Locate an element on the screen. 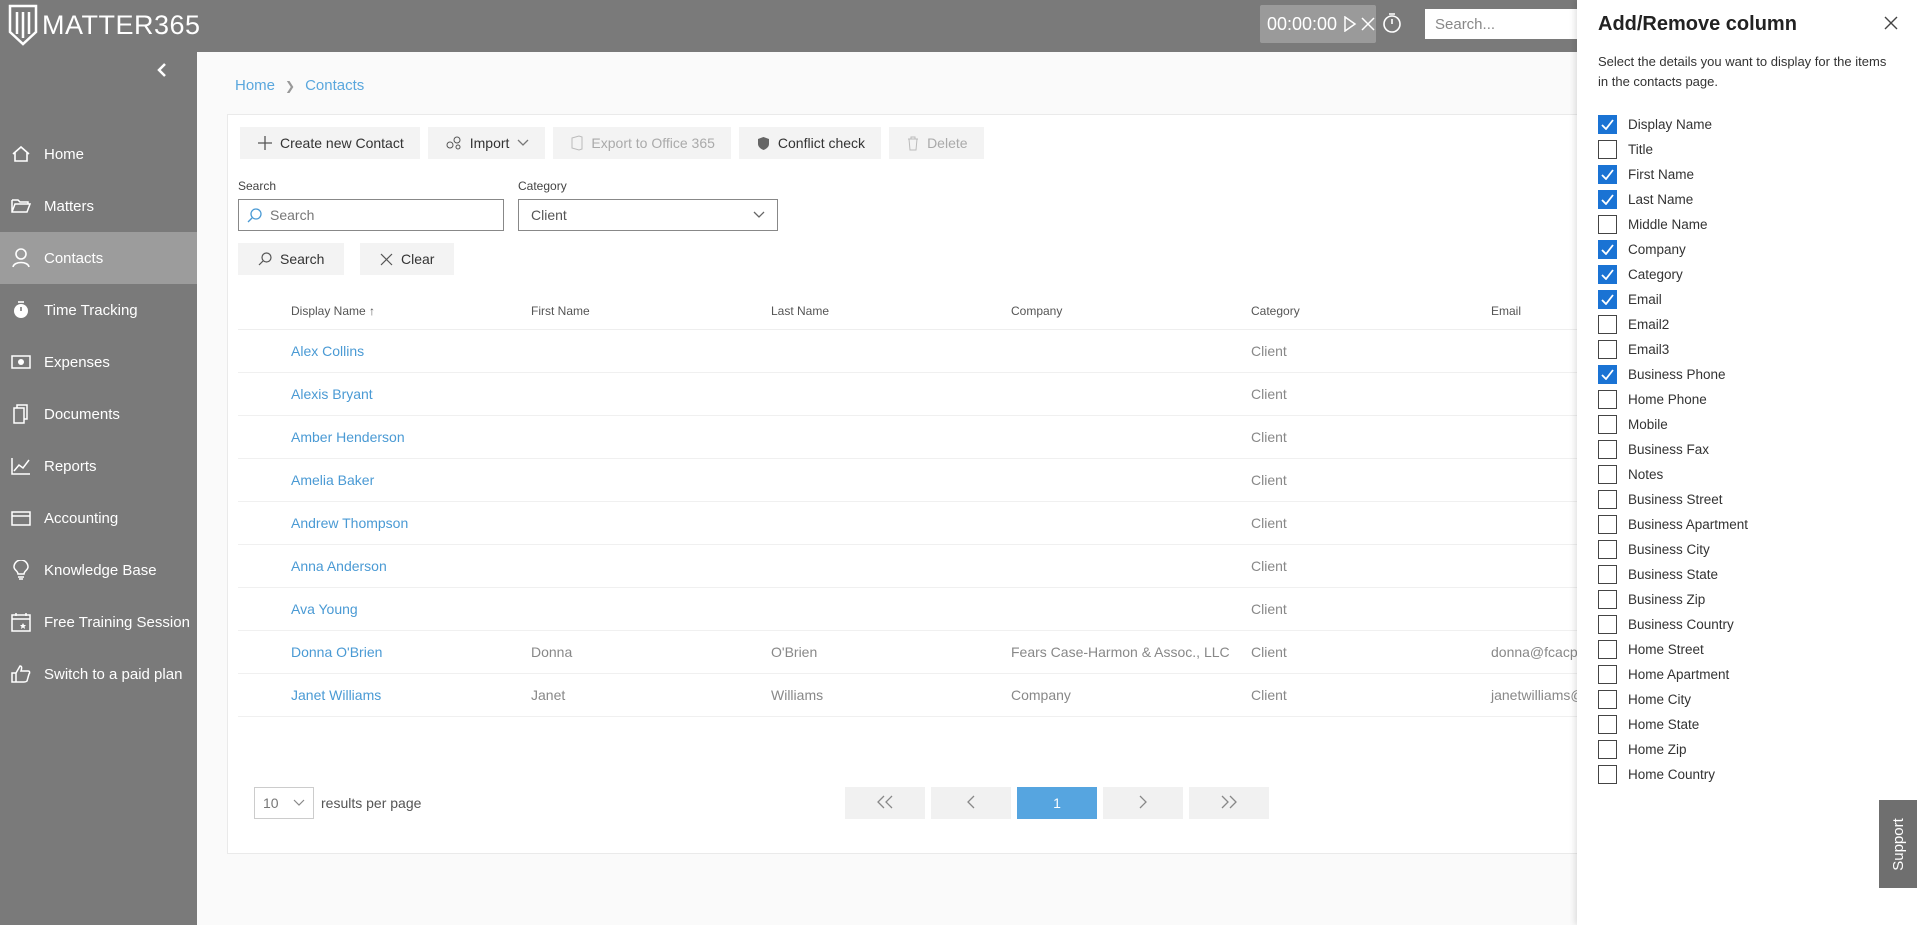 Image resolution: width=1917 pixels, height=925 pixels. column-option-home-zip: Home Zip is located at coordinates (1673, 749).